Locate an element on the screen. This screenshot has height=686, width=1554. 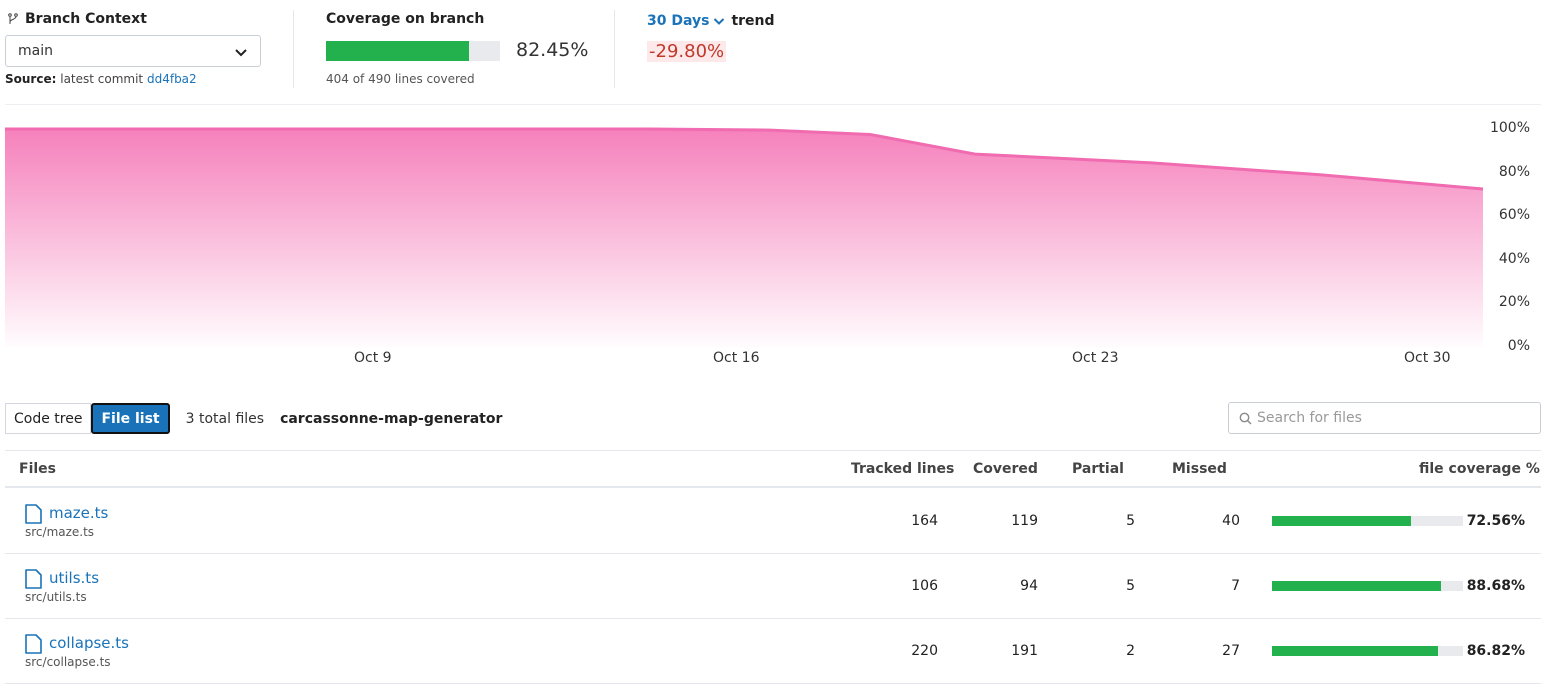
missed-value: 27 is located at coordinates (1231, 651).